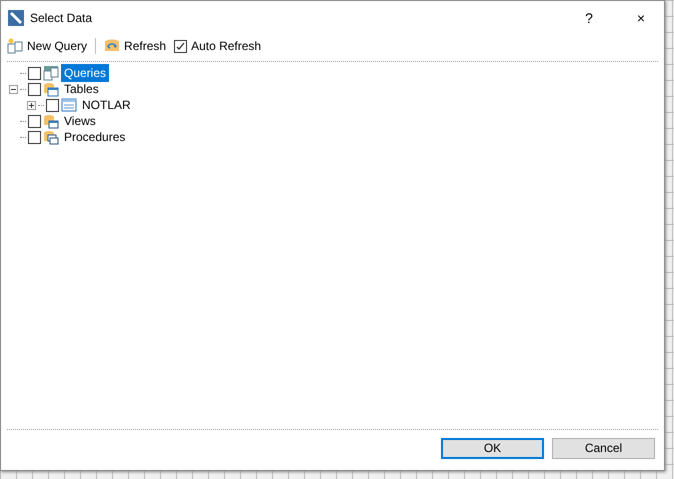 Image resolution: width=674 pixels, height=479 pixels. I want to click on auto-refresh-checkbox, so click(181, 46).